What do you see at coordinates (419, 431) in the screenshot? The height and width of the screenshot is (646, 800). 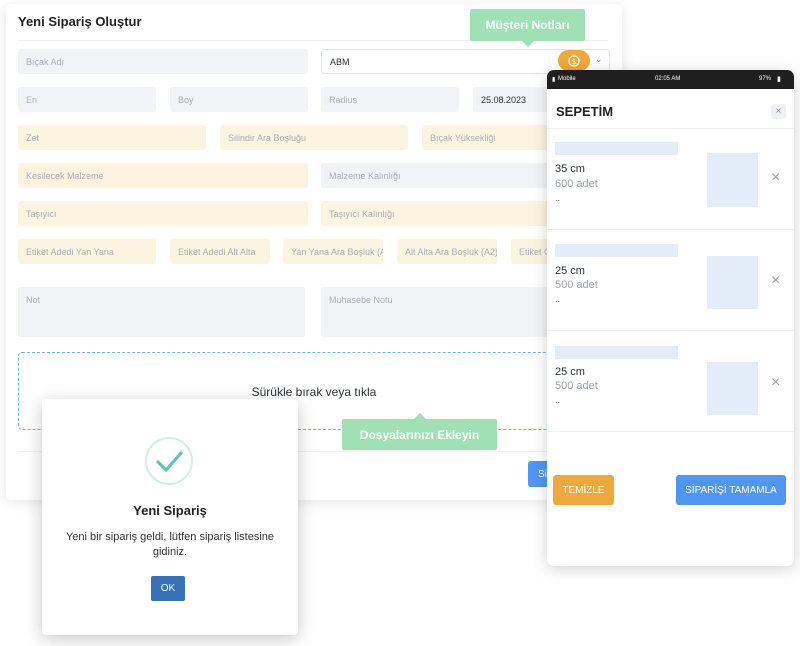 I see `add-files-tooltip: Dosyalarınızı Ekleyin` at bounding box center [419, 431].